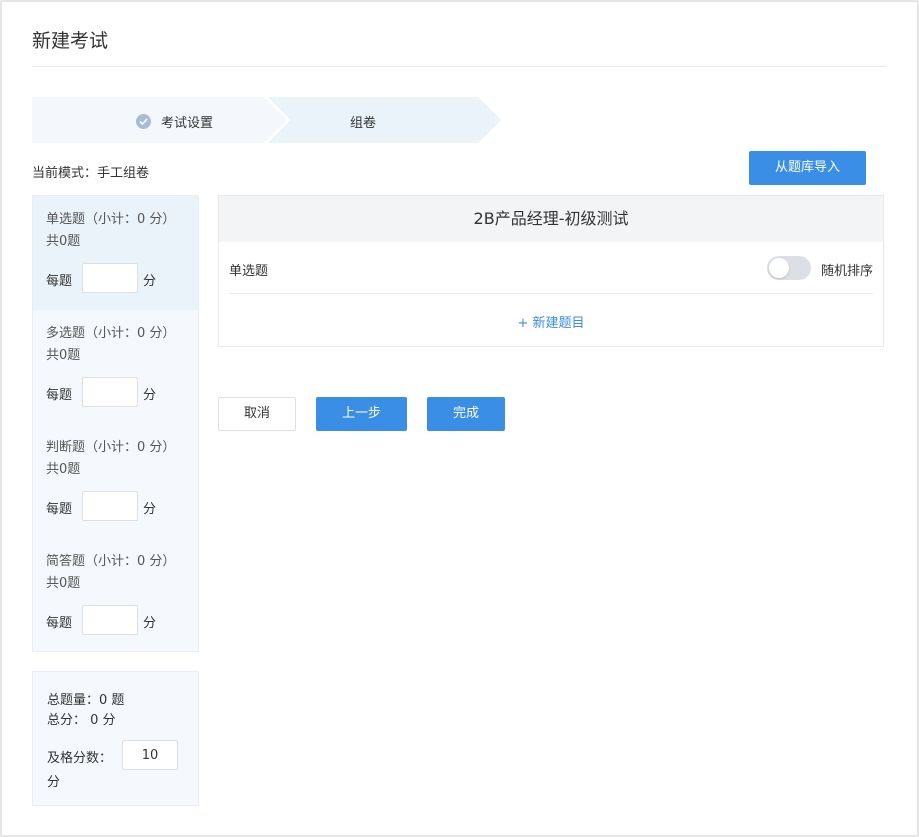  I want to click on qtype-single-choice: 单选题（小计：0 分） 共0题 每题 分, so click(115, 253).